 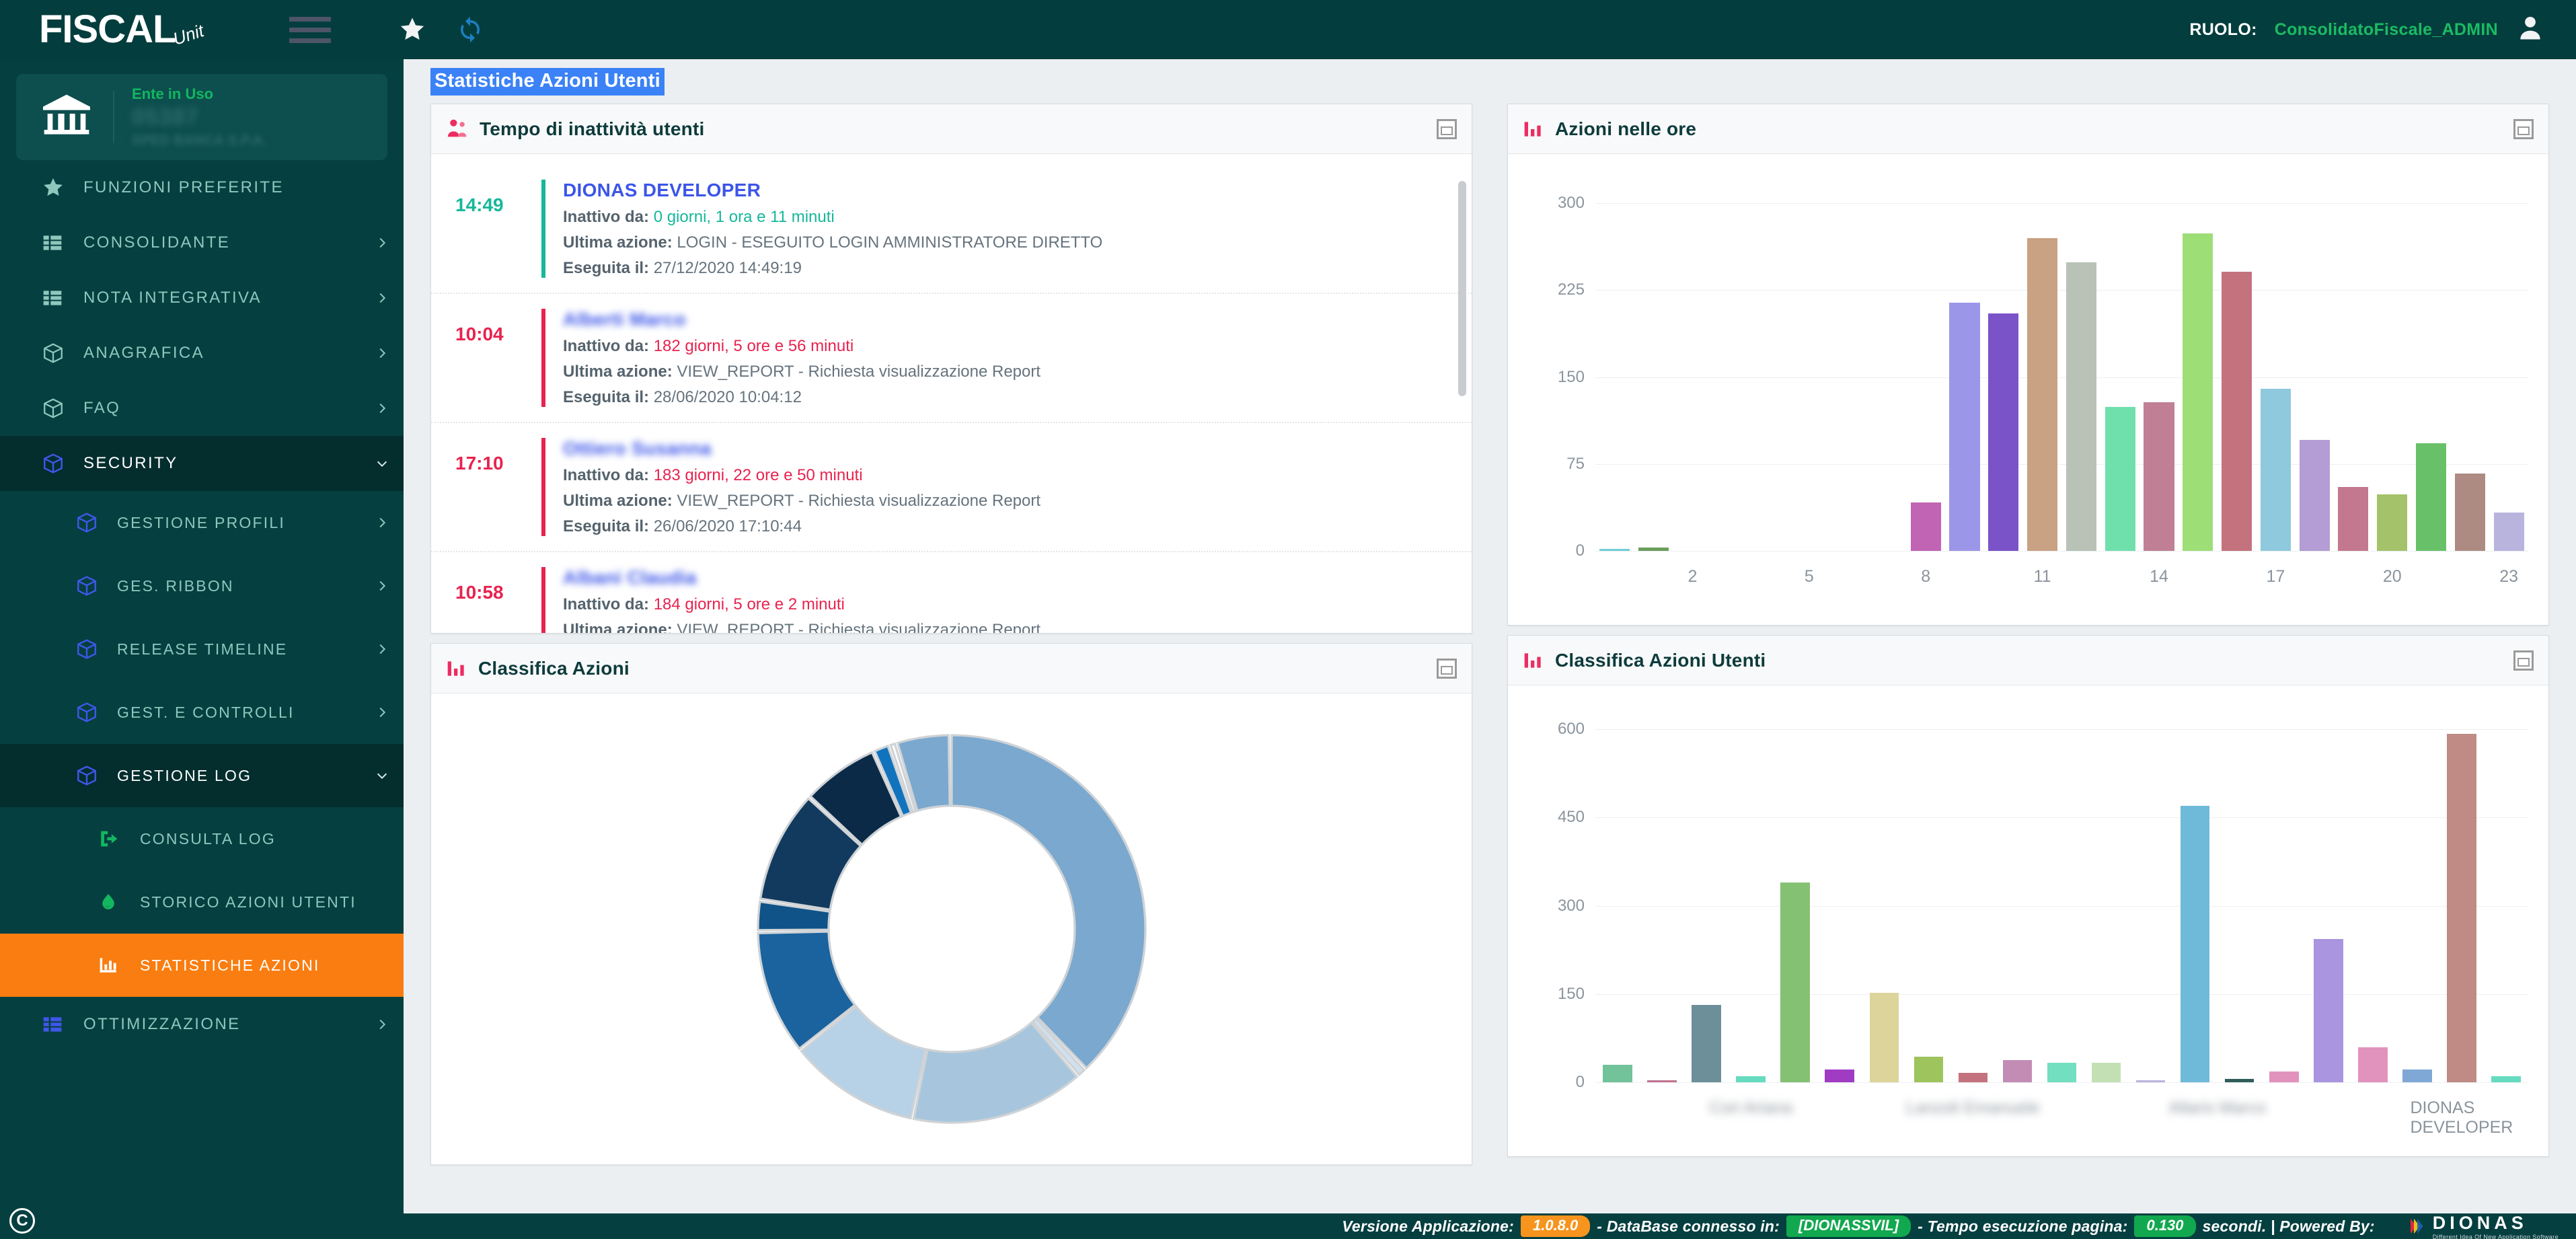 I want to click on hamburger-icon, so click(x=312, y=29).